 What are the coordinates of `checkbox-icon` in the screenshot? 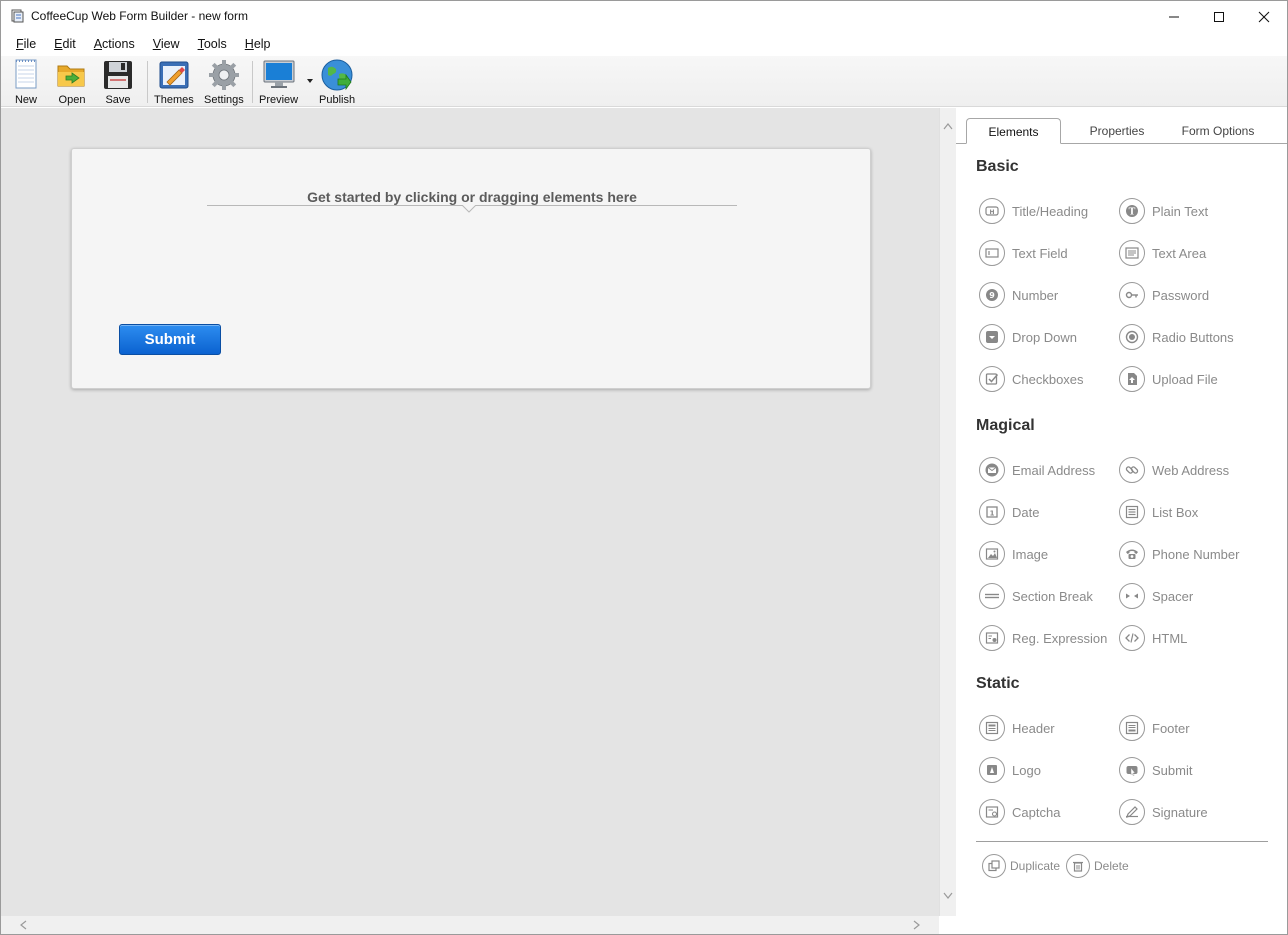 It's located at (992, 379).